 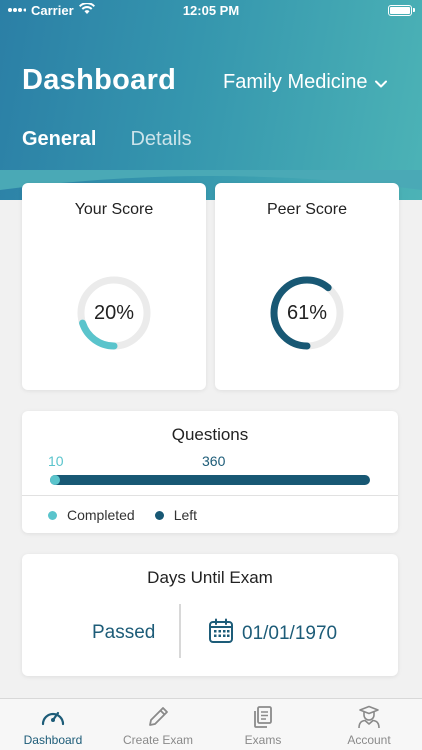 I want to click on pencil-icon, so click(x=158, y=717).